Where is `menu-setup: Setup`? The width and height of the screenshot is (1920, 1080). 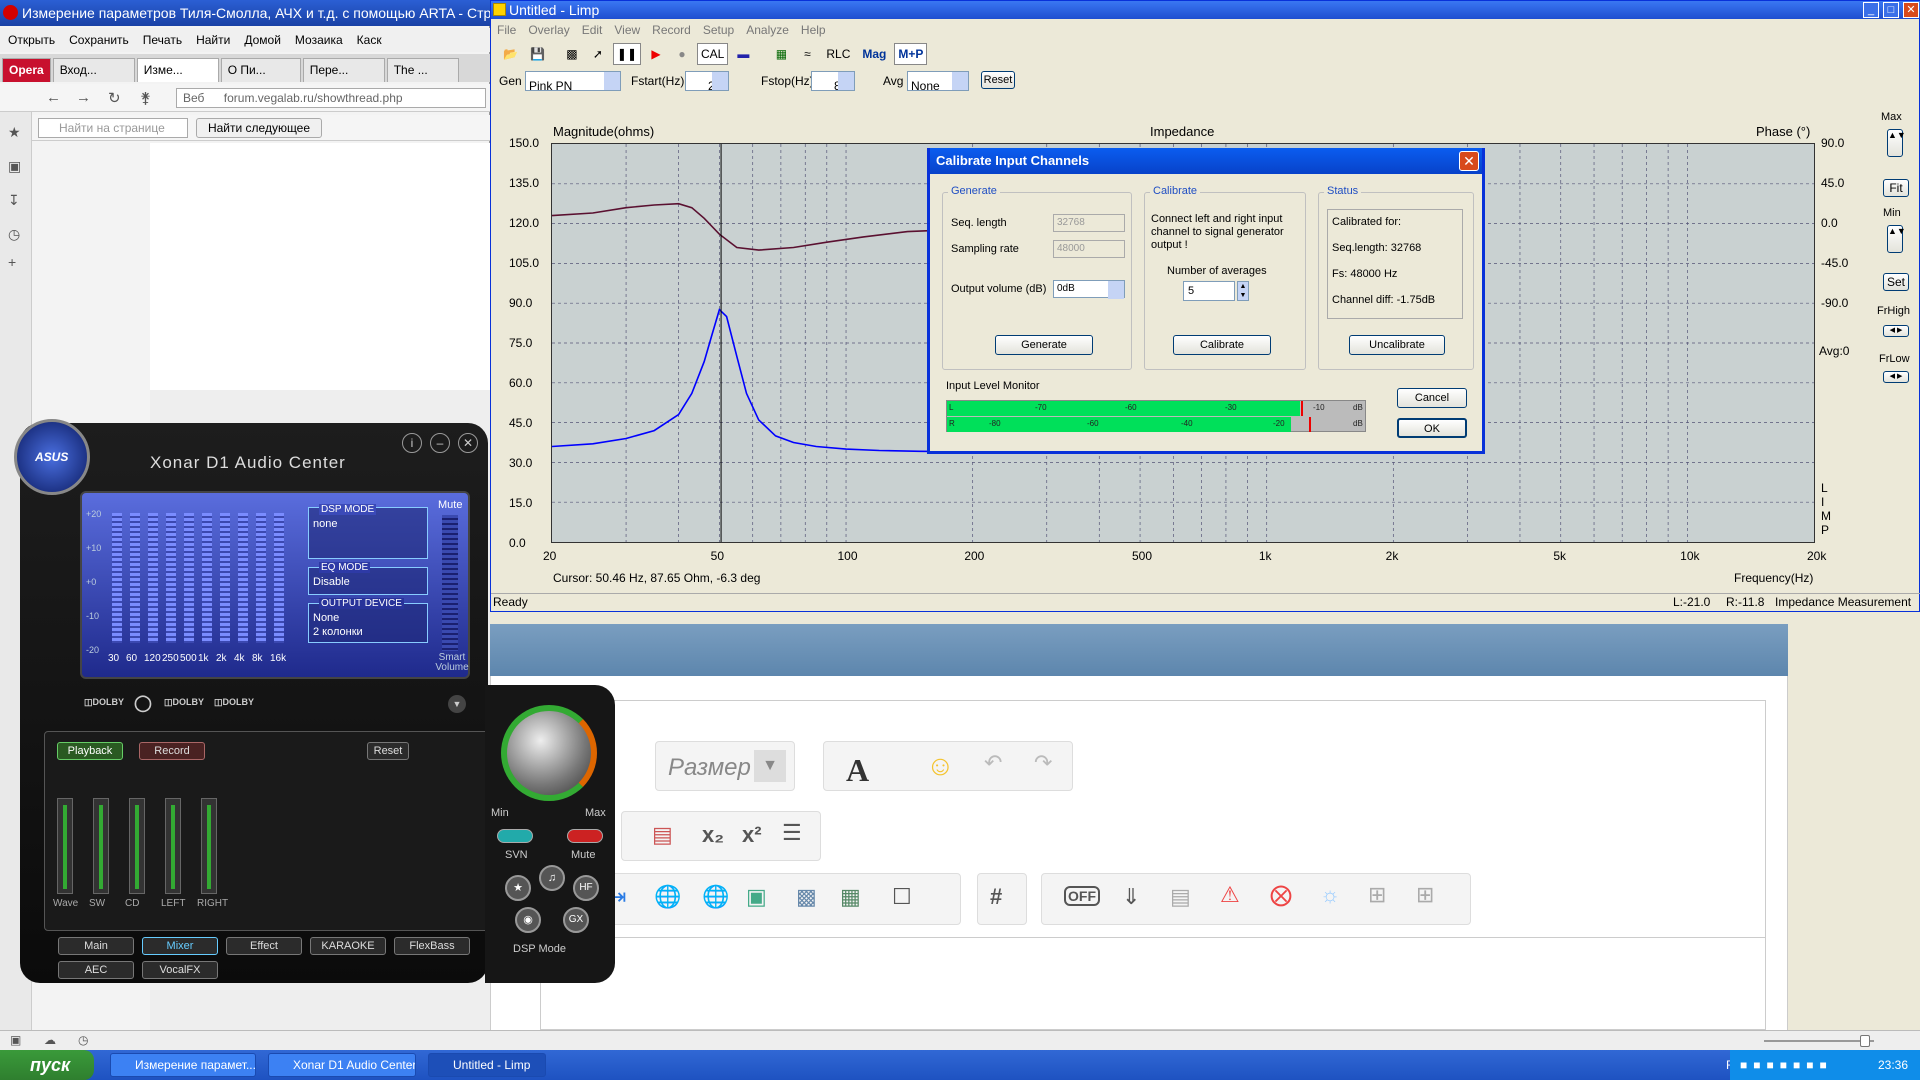
menu-setup: Setup is located at coordinates (718, 30).